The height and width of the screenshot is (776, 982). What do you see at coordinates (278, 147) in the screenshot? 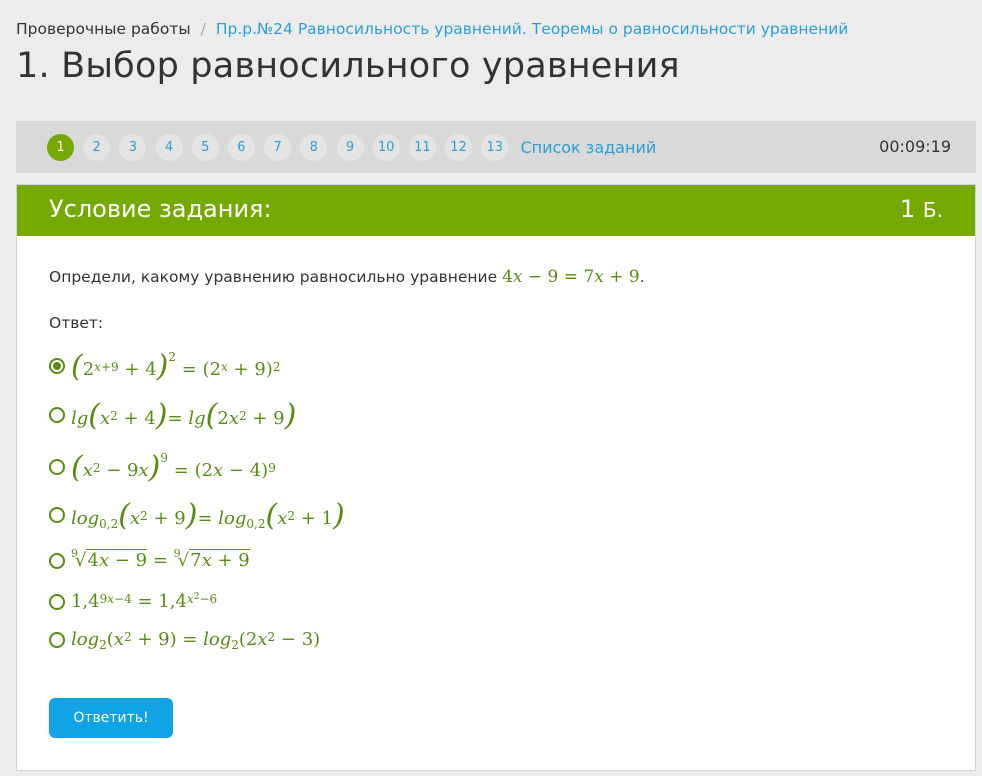
I see `task-number-7: 7` at bounding box center [278, 147].